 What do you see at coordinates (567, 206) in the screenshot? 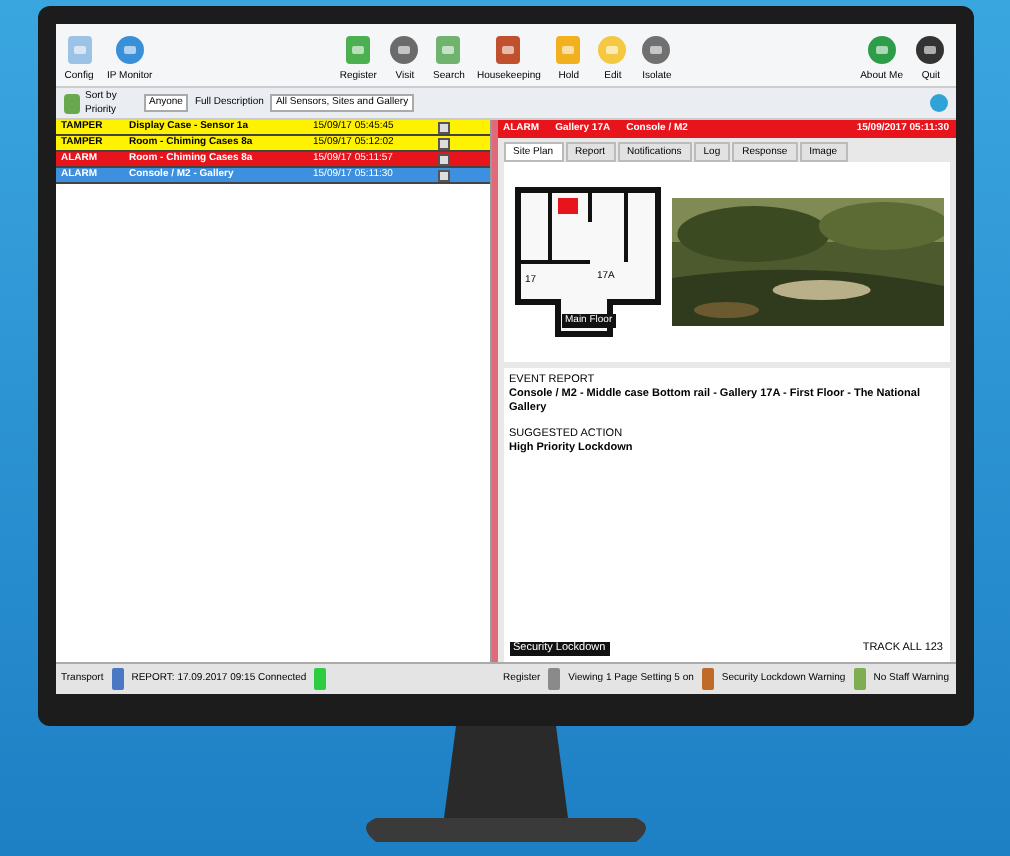
I see `alarm-zone` at bounding box center [567, 206].